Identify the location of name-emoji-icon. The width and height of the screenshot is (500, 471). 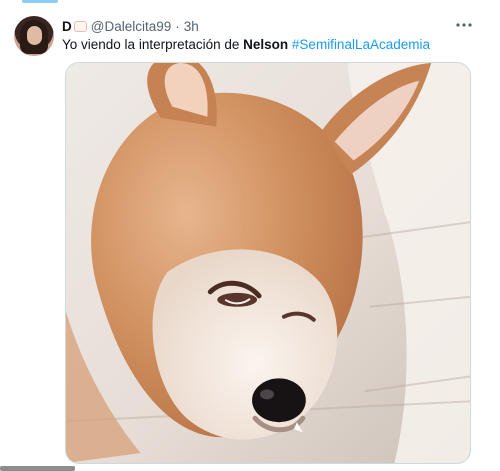
(80, 26).